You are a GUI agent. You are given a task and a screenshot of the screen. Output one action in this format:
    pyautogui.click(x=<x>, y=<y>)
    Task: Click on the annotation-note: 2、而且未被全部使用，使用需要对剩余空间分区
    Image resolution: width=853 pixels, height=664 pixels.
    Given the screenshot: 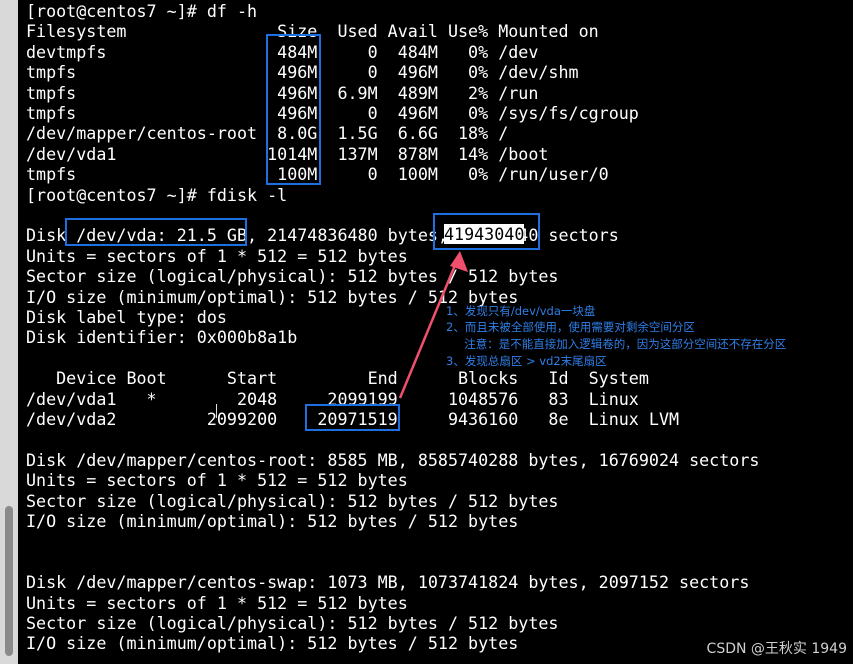 What is the action you would take?
    pyautogui.click(x=570, y=327)
    